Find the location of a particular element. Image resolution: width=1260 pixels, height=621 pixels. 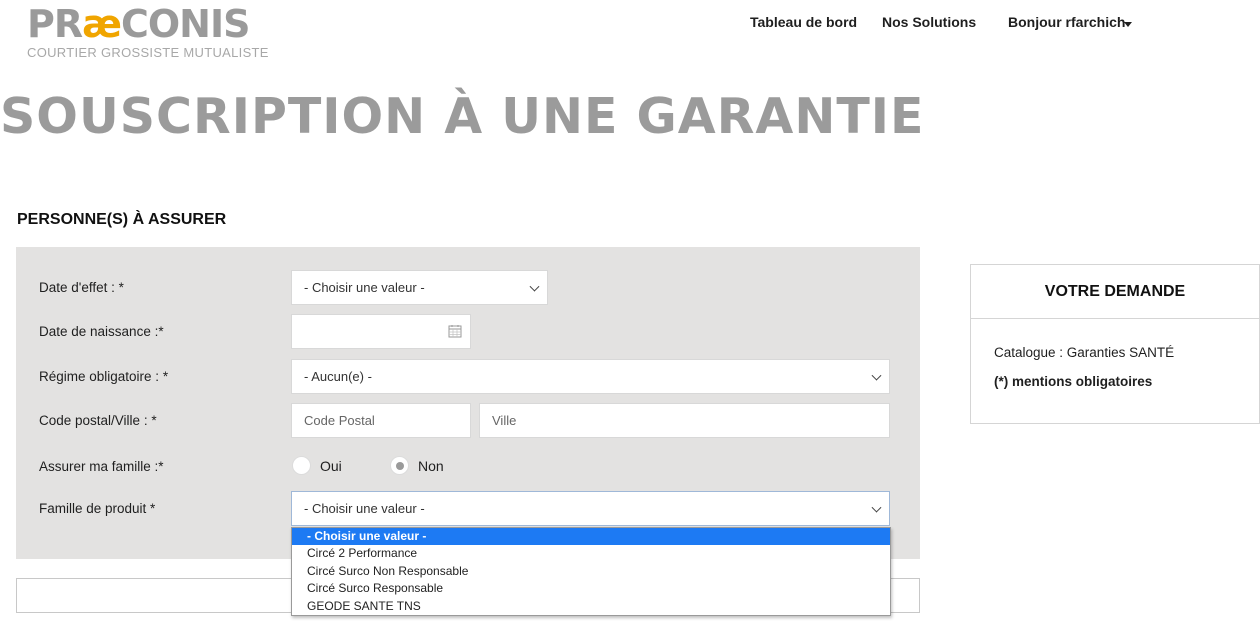

date-effet-value: - Choisir une valeur - is located at coordinates (364, 287).